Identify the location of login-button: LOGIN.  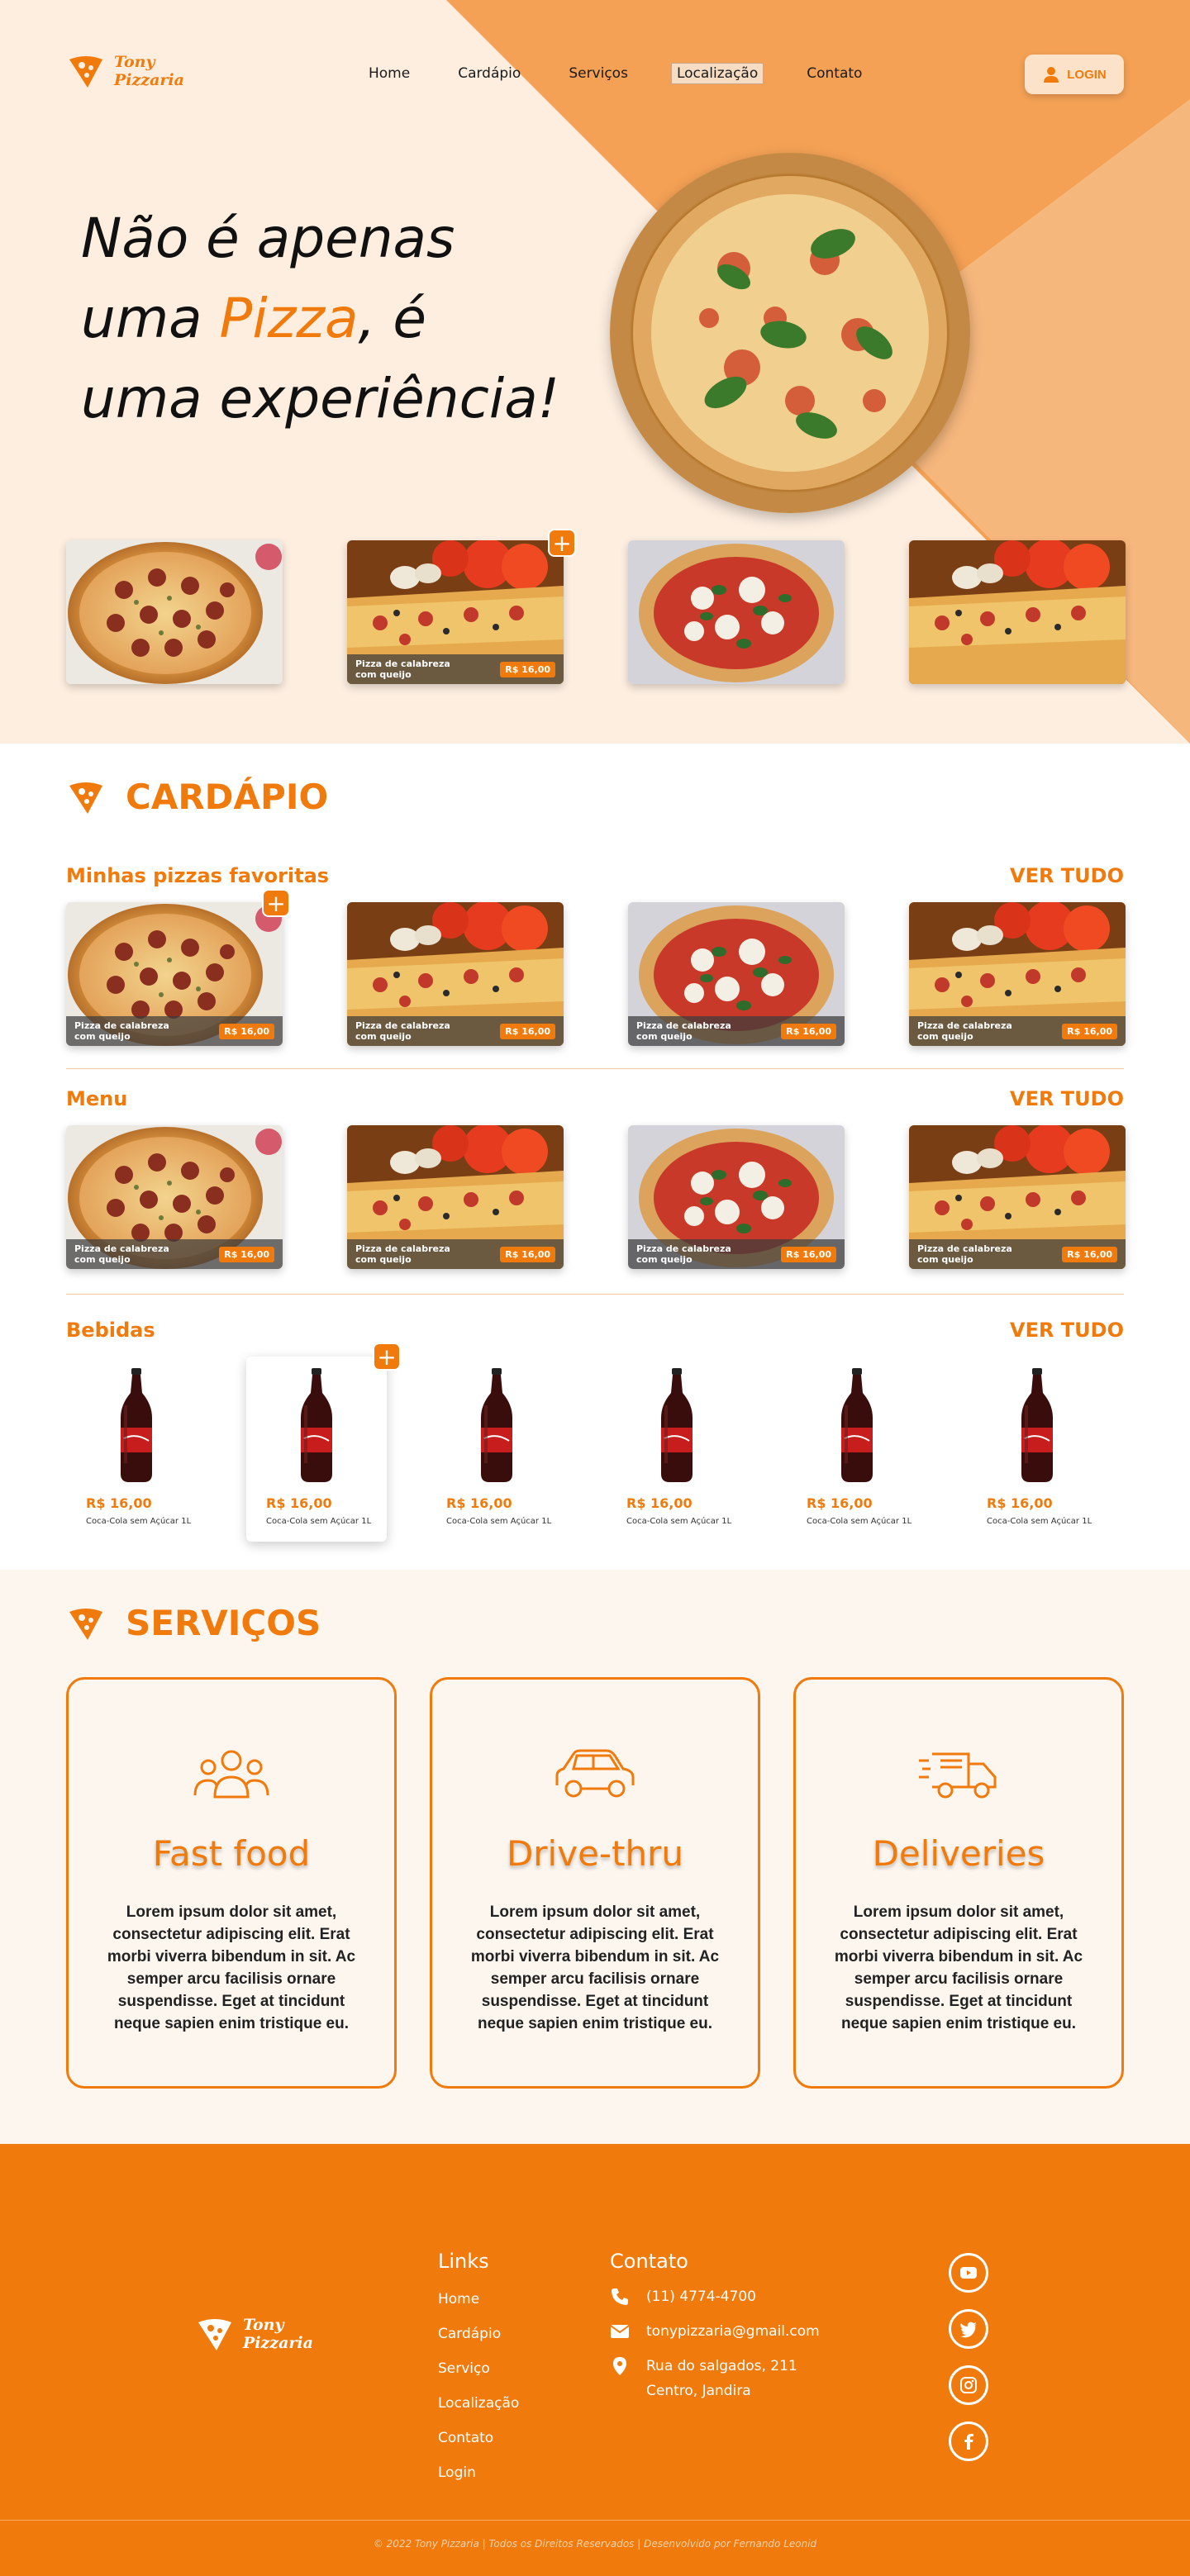
(1074, 74).